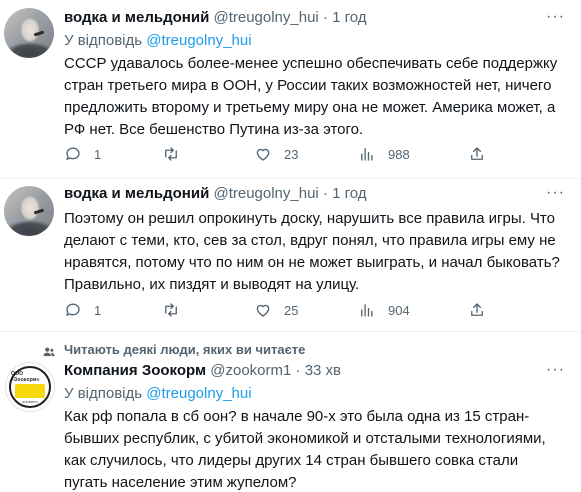 This screenshot has width=581, height=492. Describe the element at coordinates (399, 154) in the screenshot. I see `views-count: 988` at that location.